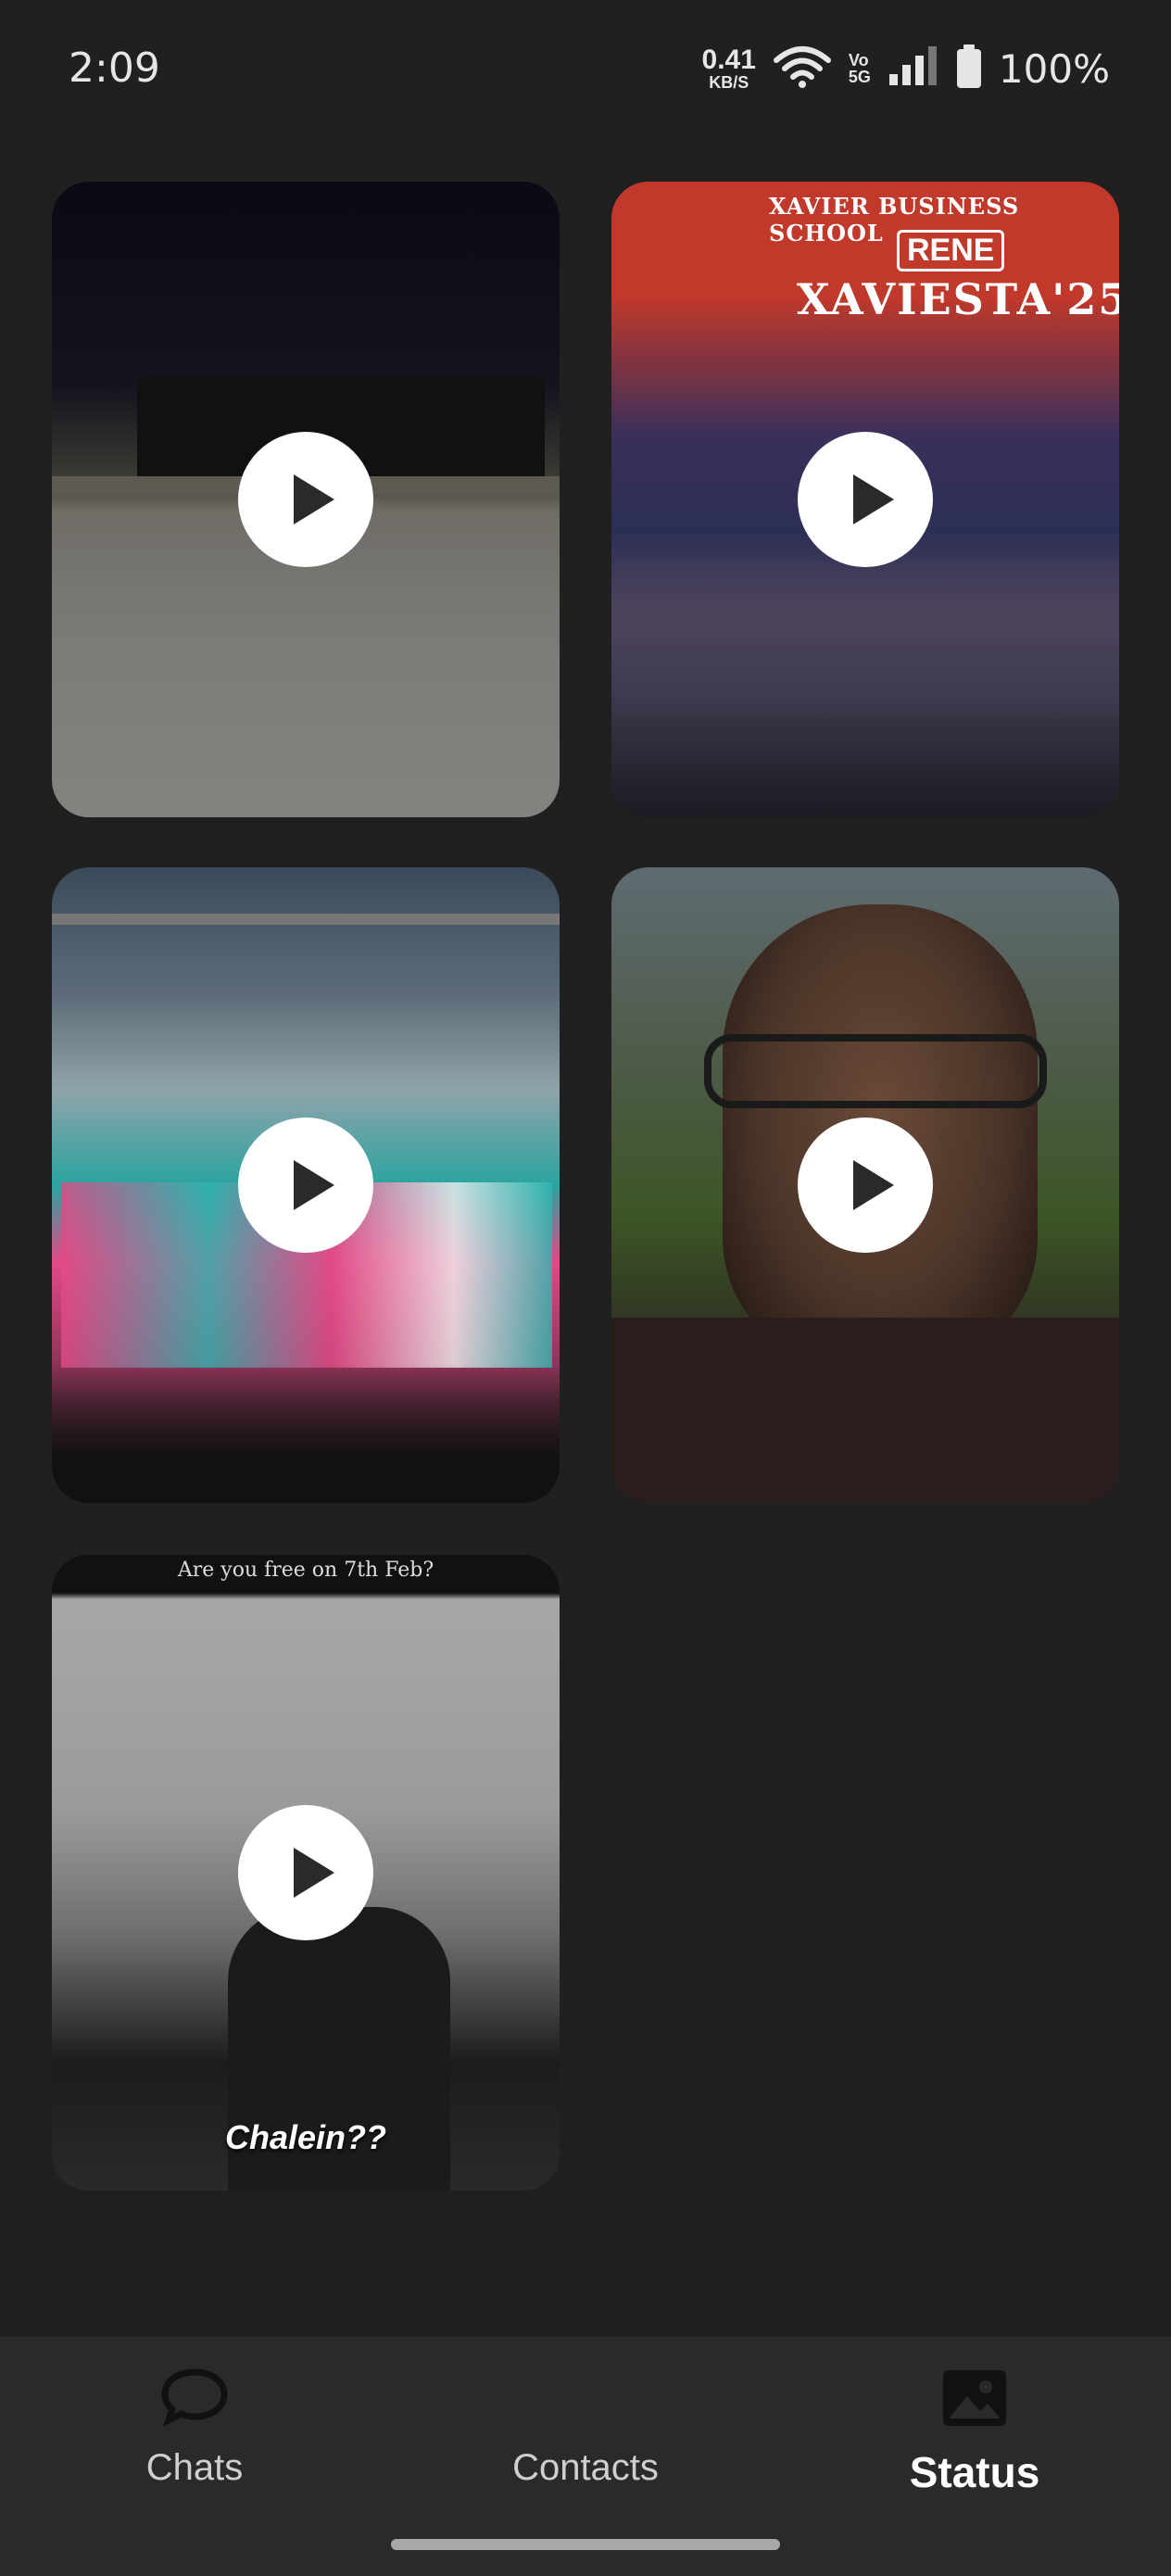  Describe the element at coordinates (865, 687) in the screenshot. I see `crowd-thumbnail-shape` at that location.